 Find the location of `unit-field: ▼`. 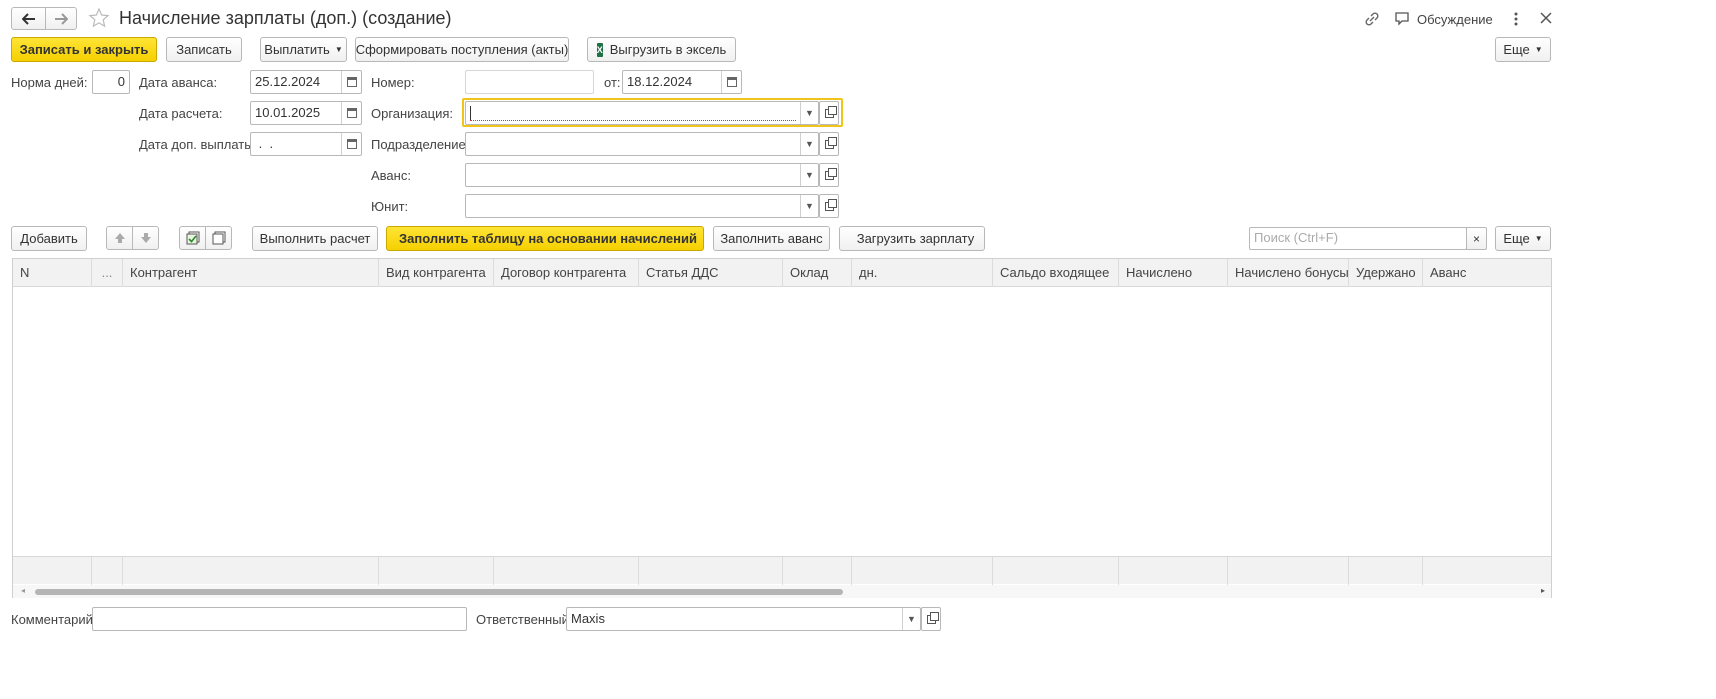

unit-field: ▼ is located at coordinates (642, 206).